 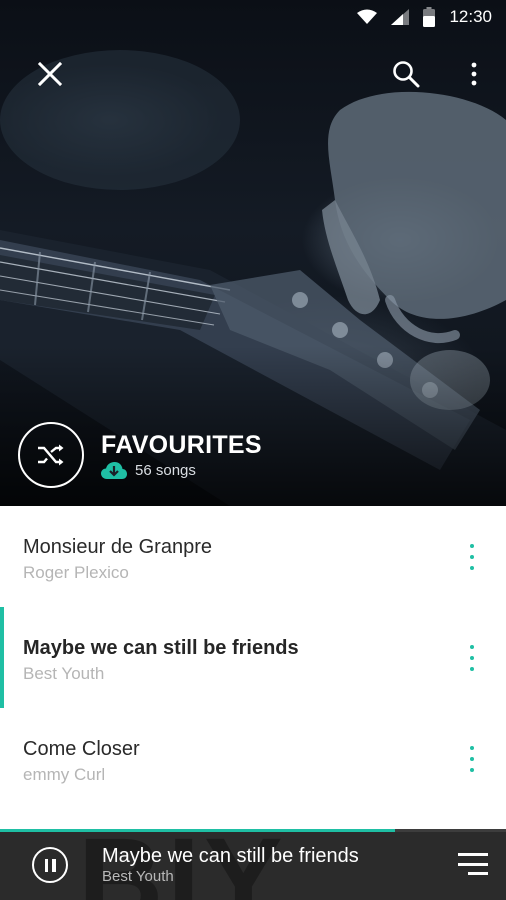 What do you see at coordinates (230, 856) in the screenshot?
I see `now-playing-title: Maybe we can still be friends` at bounding box center [230, 856].